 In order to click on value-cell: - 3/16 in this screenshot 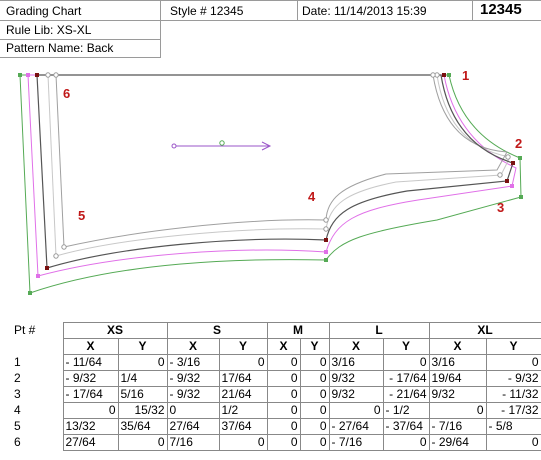, I will do `click(193, 362)`.